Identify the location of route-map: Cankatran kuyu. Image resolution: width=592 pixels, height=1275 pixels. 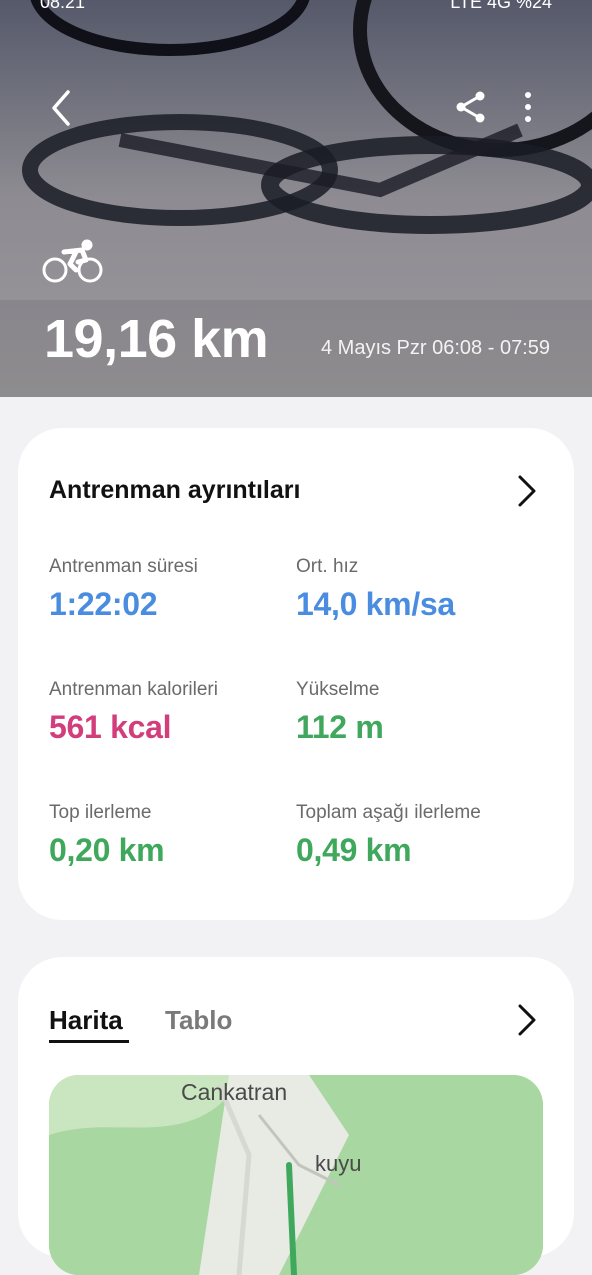
(296, 1175).